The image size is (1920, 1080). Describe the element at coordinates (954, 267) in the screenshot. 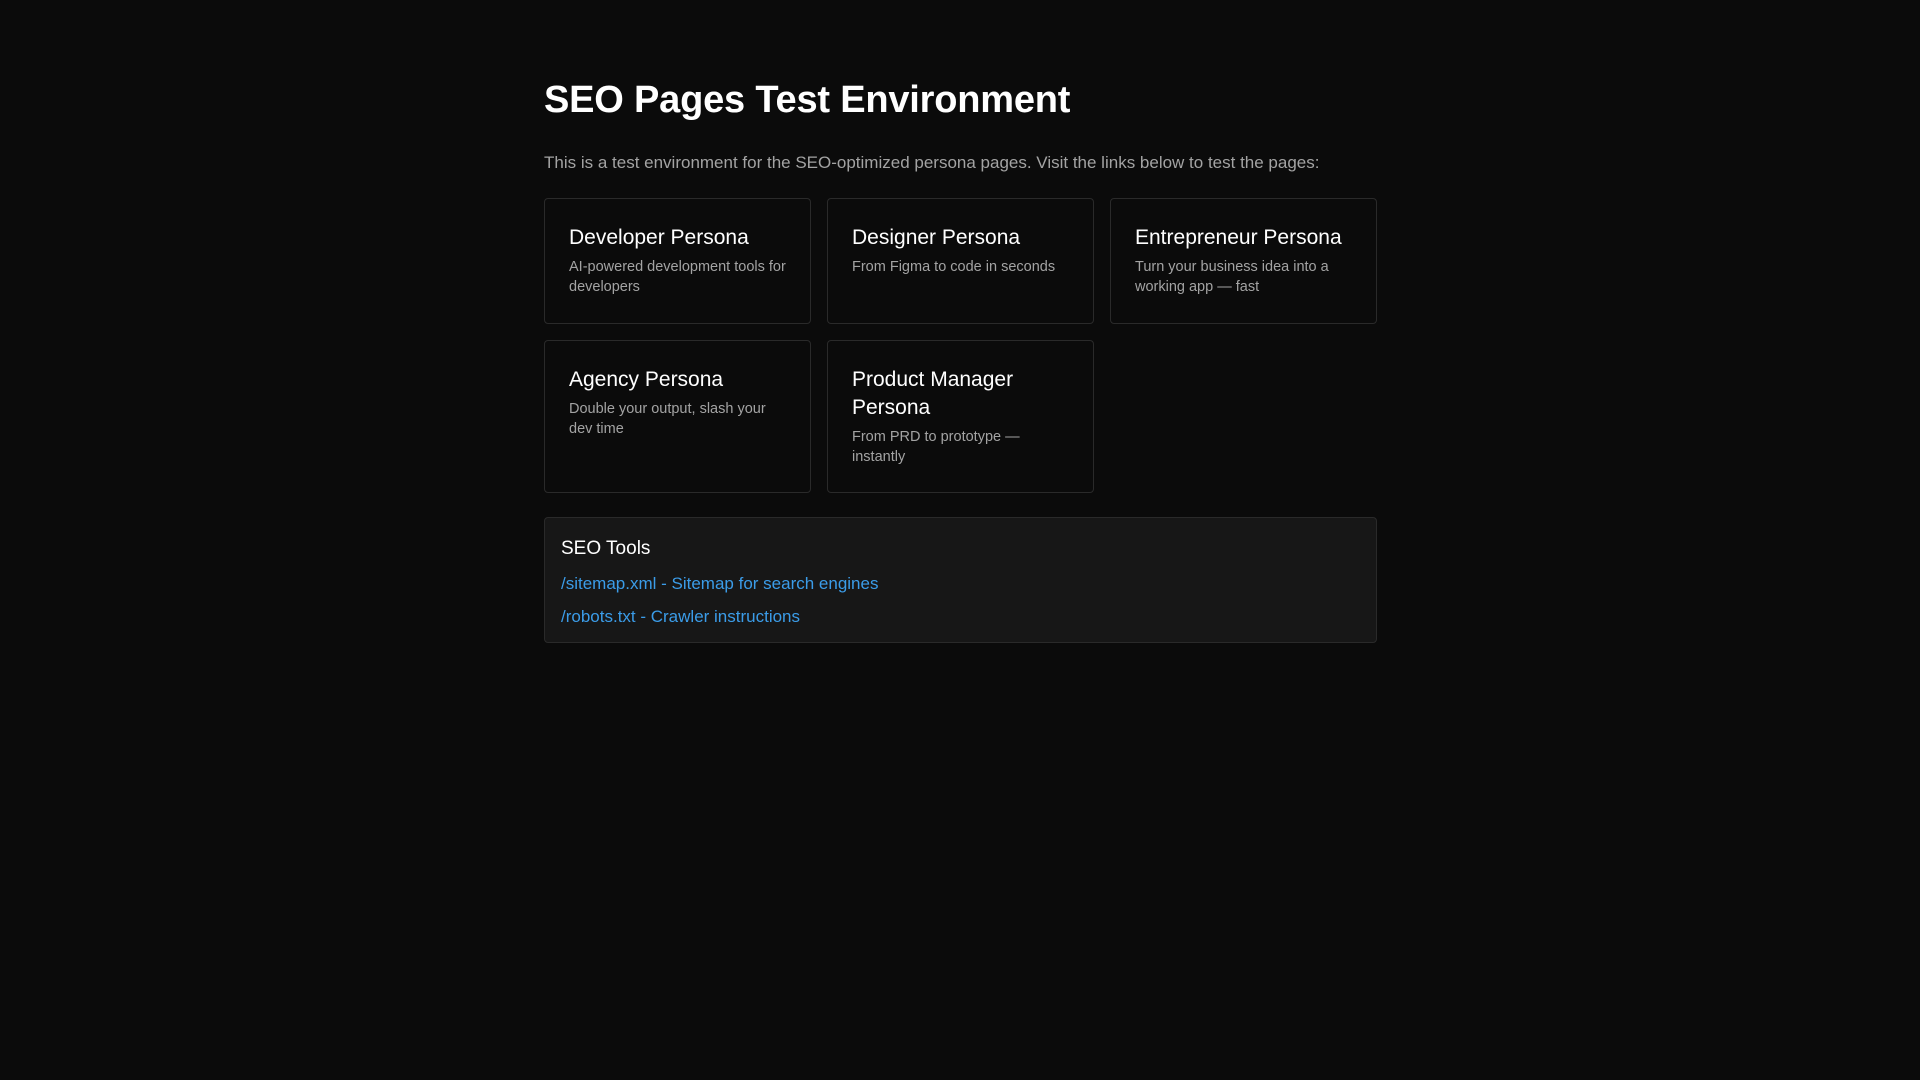

I see `persona-card-description: From Figma to code in seconds` at that location.